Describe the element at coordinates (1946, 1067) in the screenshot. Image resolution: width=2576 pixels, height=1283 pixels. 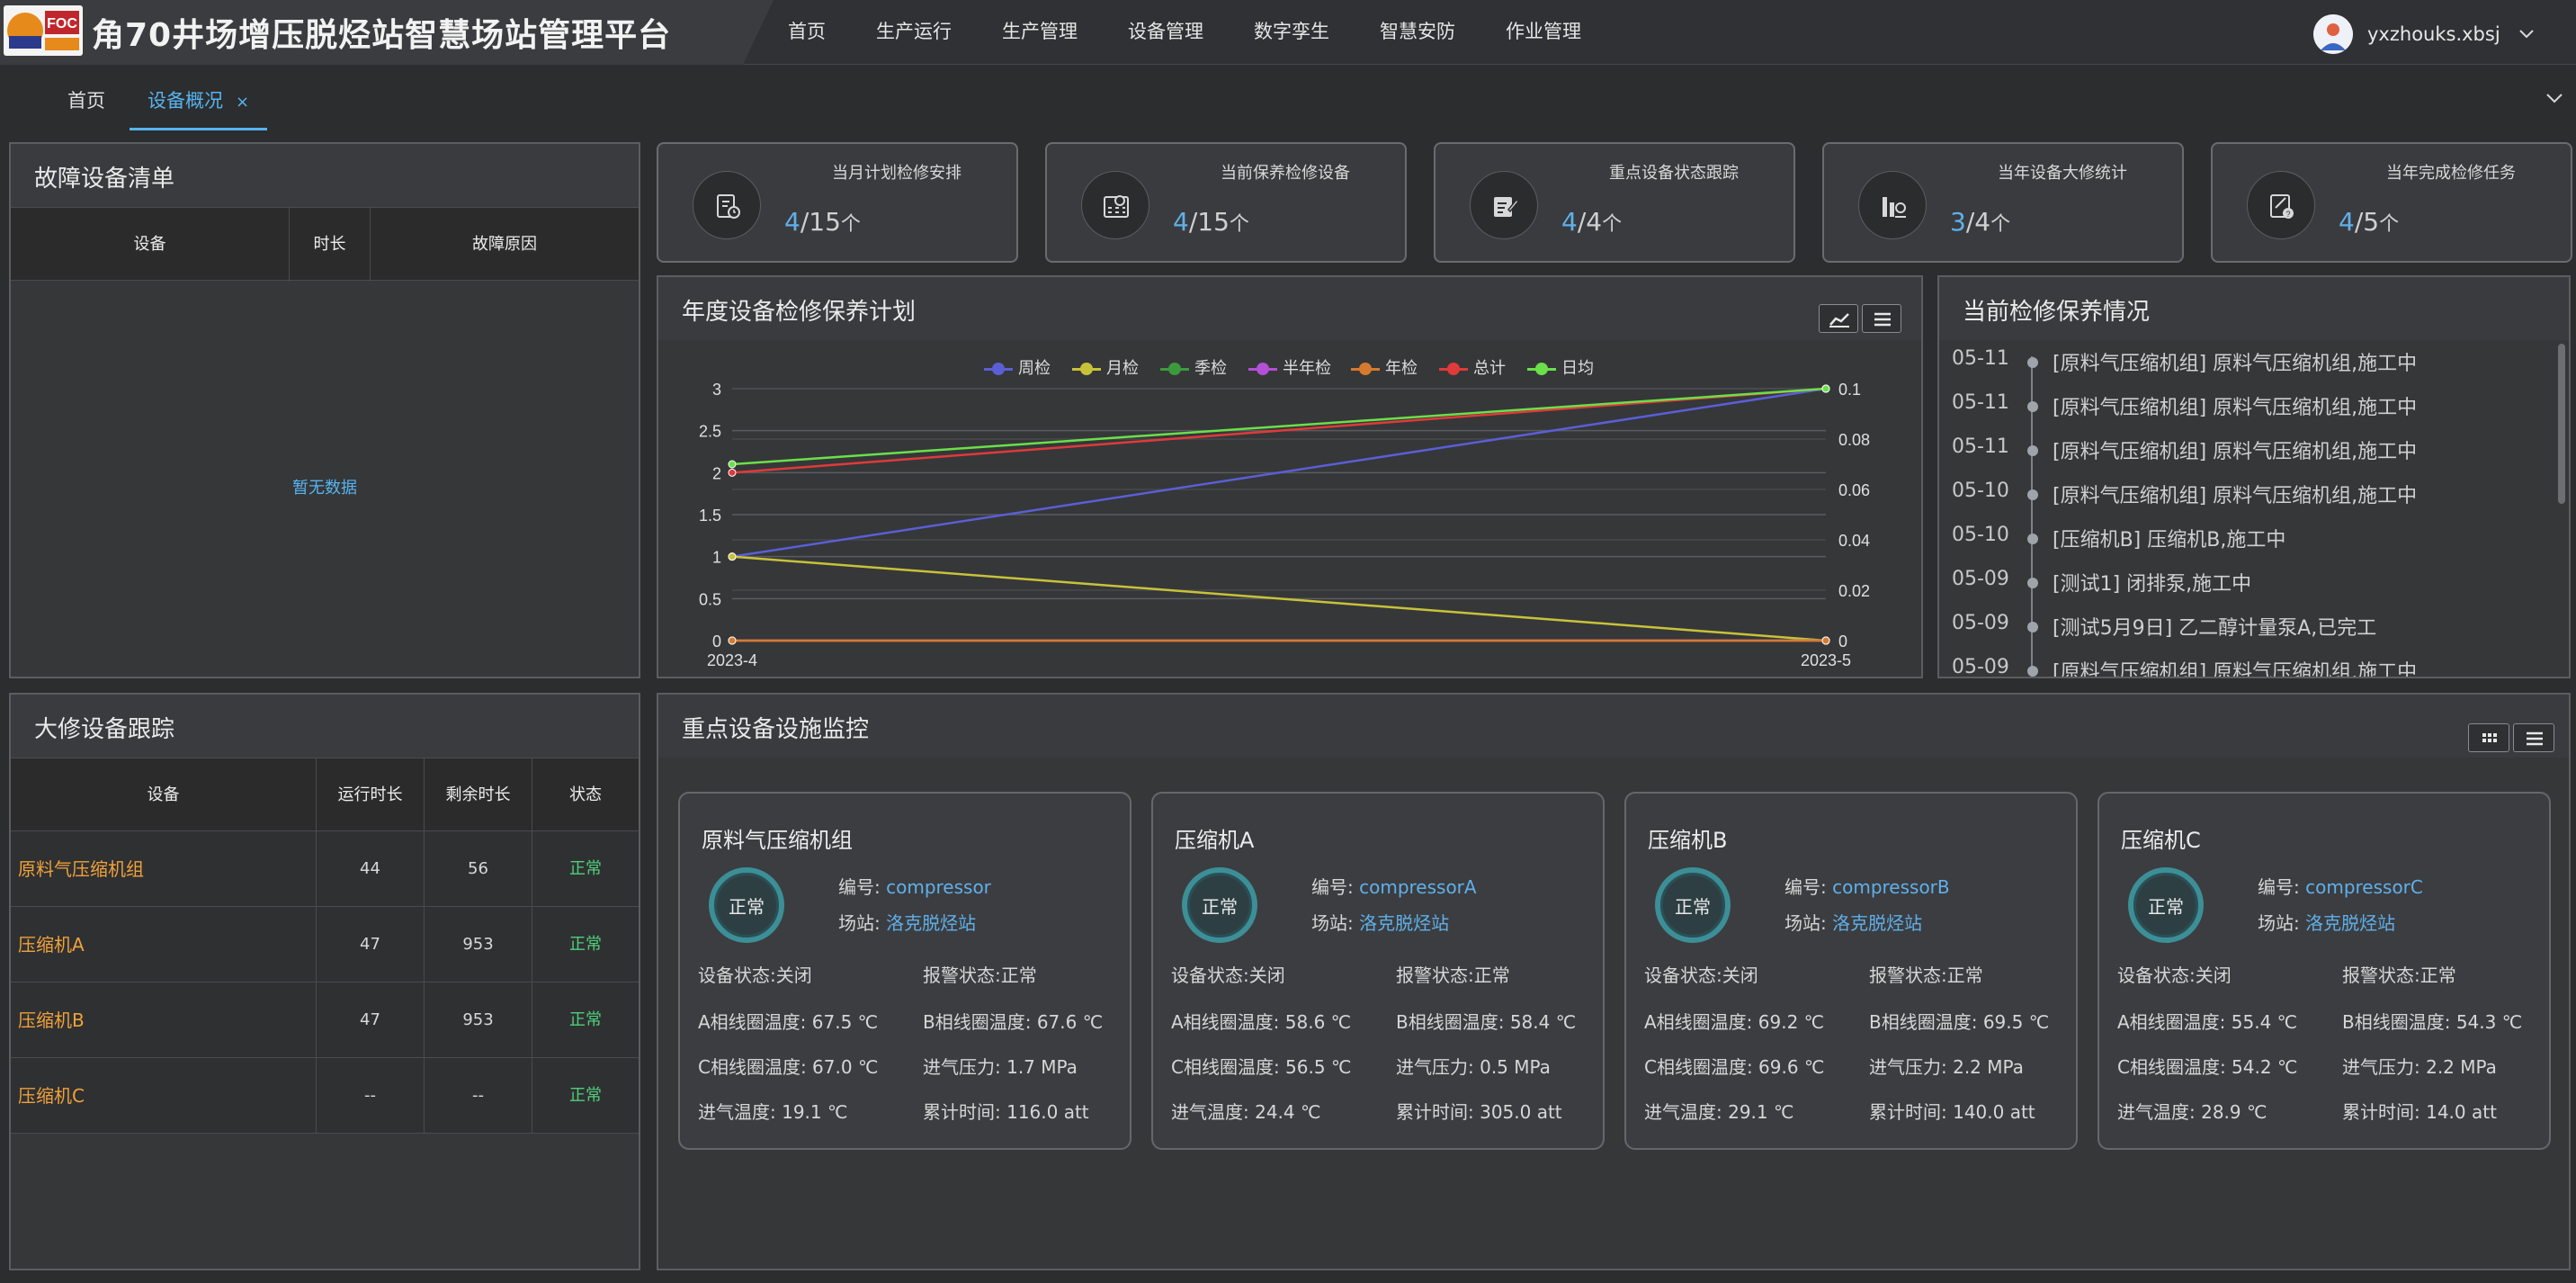
I see `device-metric: 进气压力: 2.2 MPa` at that location.